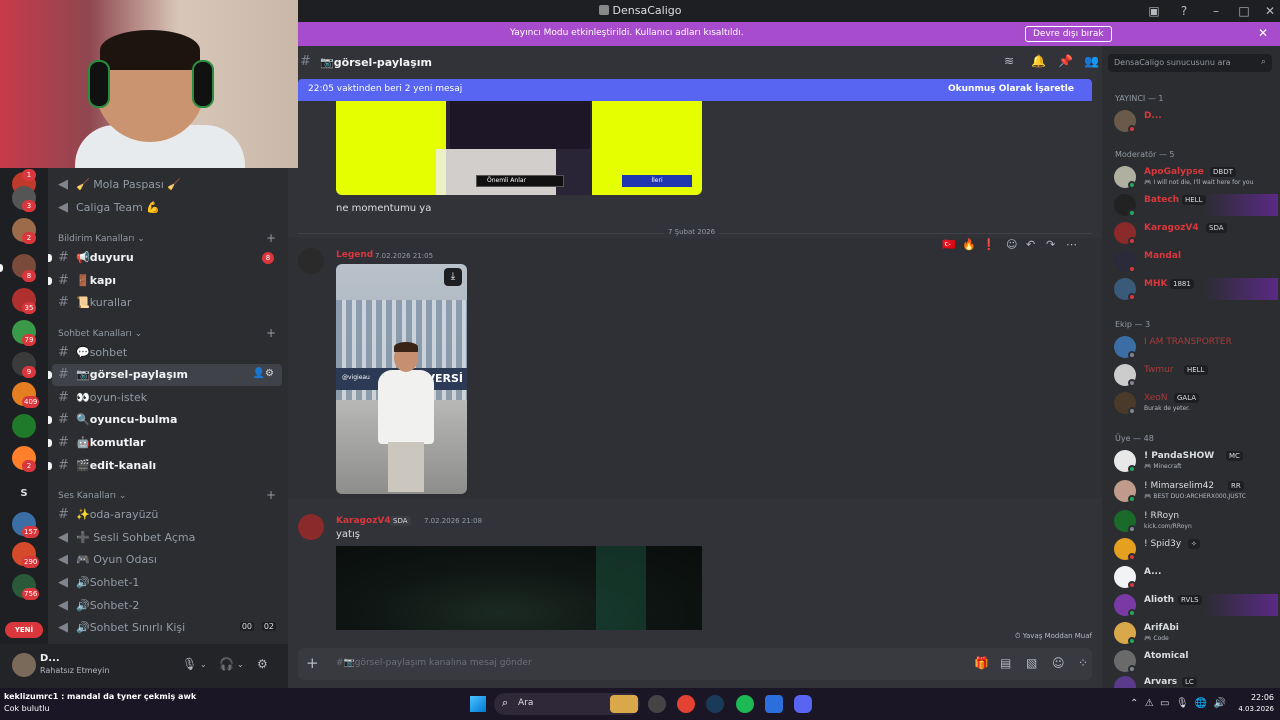 The image size is (1280, 720). What do you see at coordinates (100, 334) in the screenshot?
I see `category-header: Sohbet Kanalları ⌄` at bounding box center [100, 334].